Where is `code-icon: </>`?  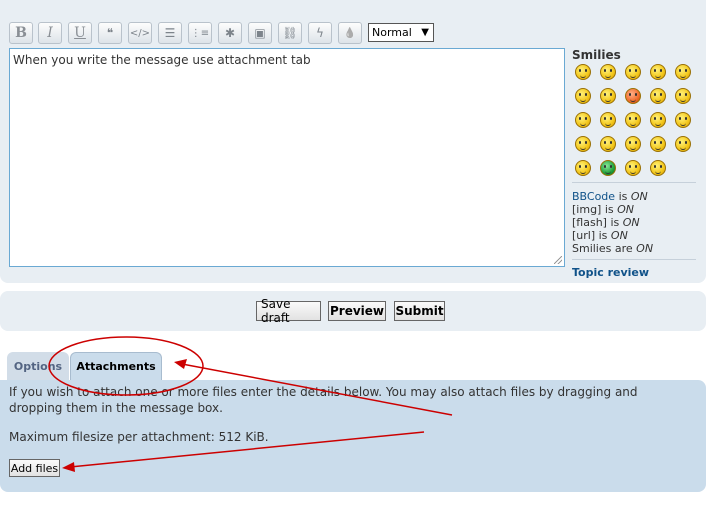
code-icon: </> is located at coordinates (140, 33).